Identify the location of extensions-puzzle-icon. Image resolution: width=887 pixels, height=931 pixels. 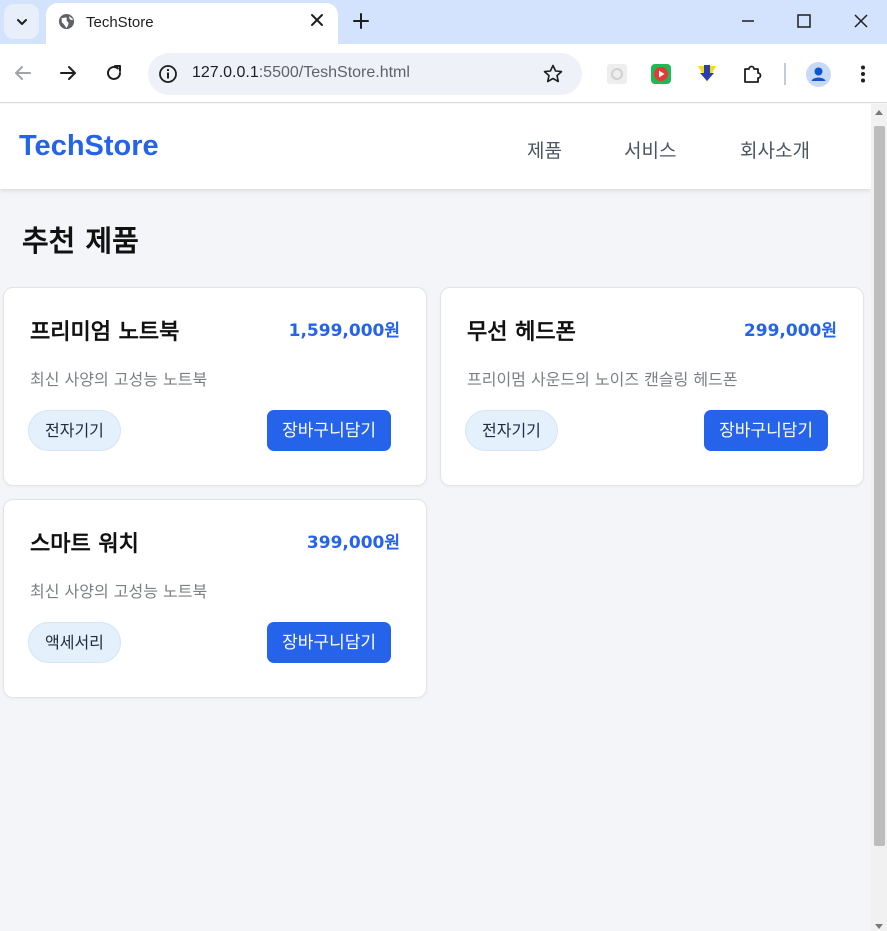
(752, 74).